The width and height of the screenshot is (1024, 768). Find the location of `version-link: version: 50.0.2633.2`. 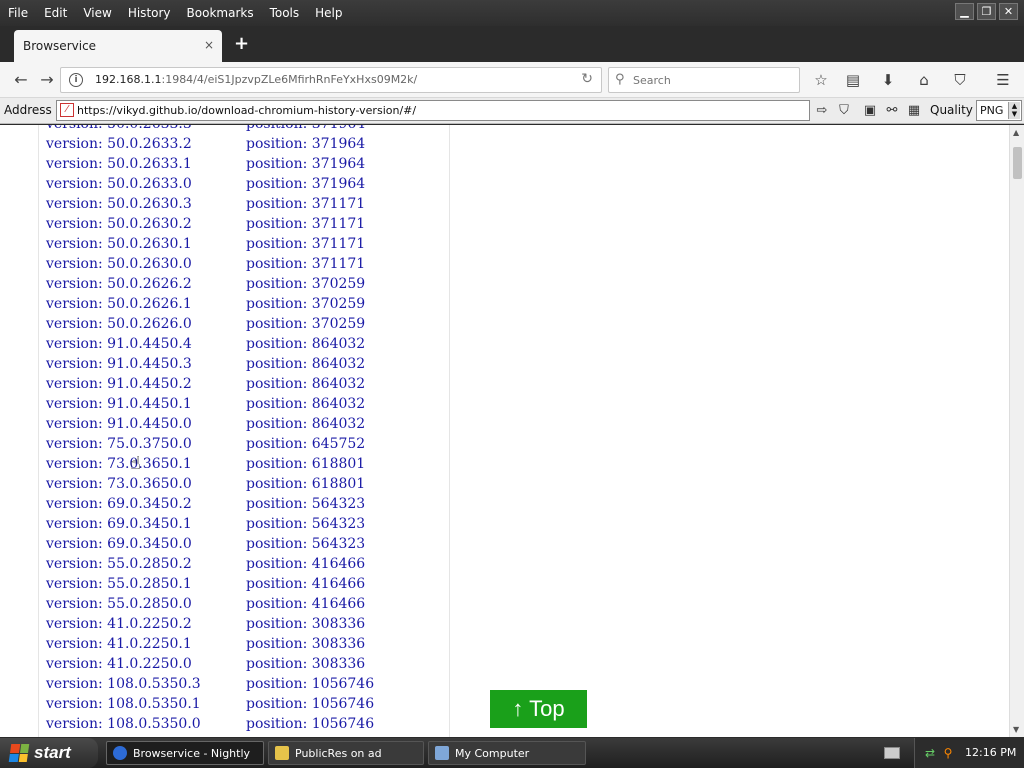

version-link: version: 50.0.2633.2 is located at coordinates (119, 144).